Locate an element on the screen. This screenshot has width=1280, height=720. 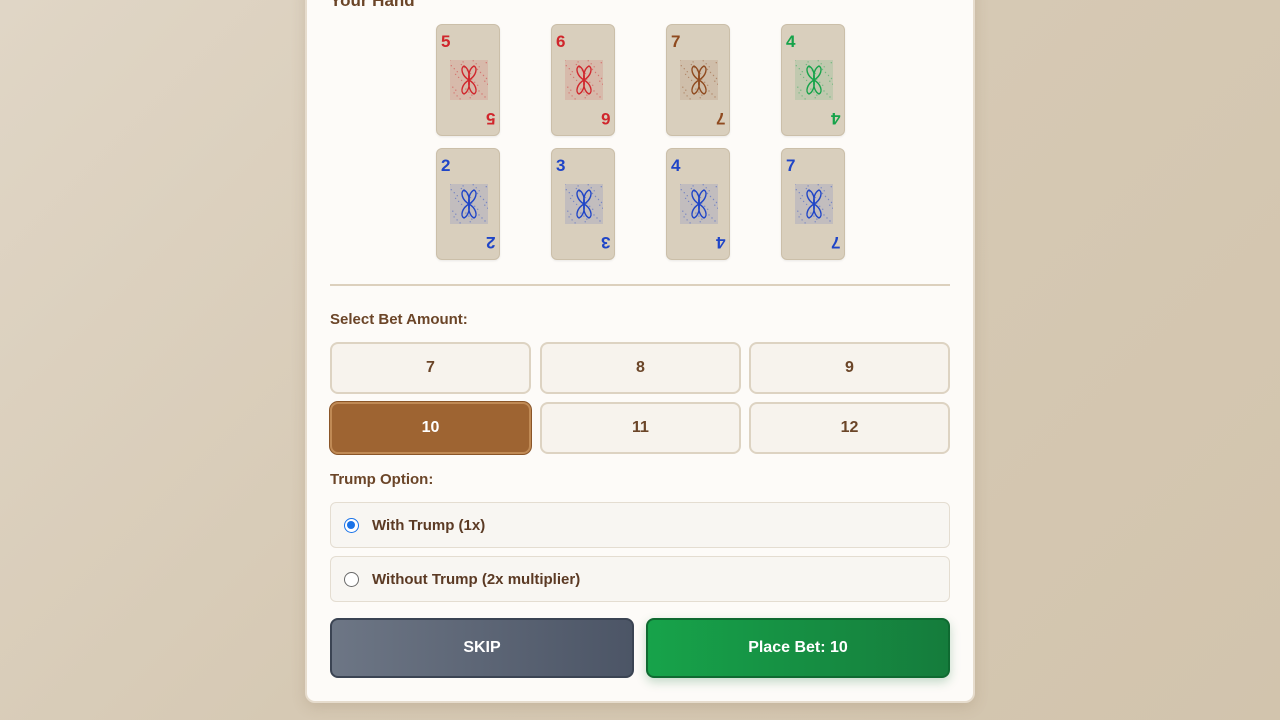
hand-card: 6 6 is located at coordinates (583, 80).